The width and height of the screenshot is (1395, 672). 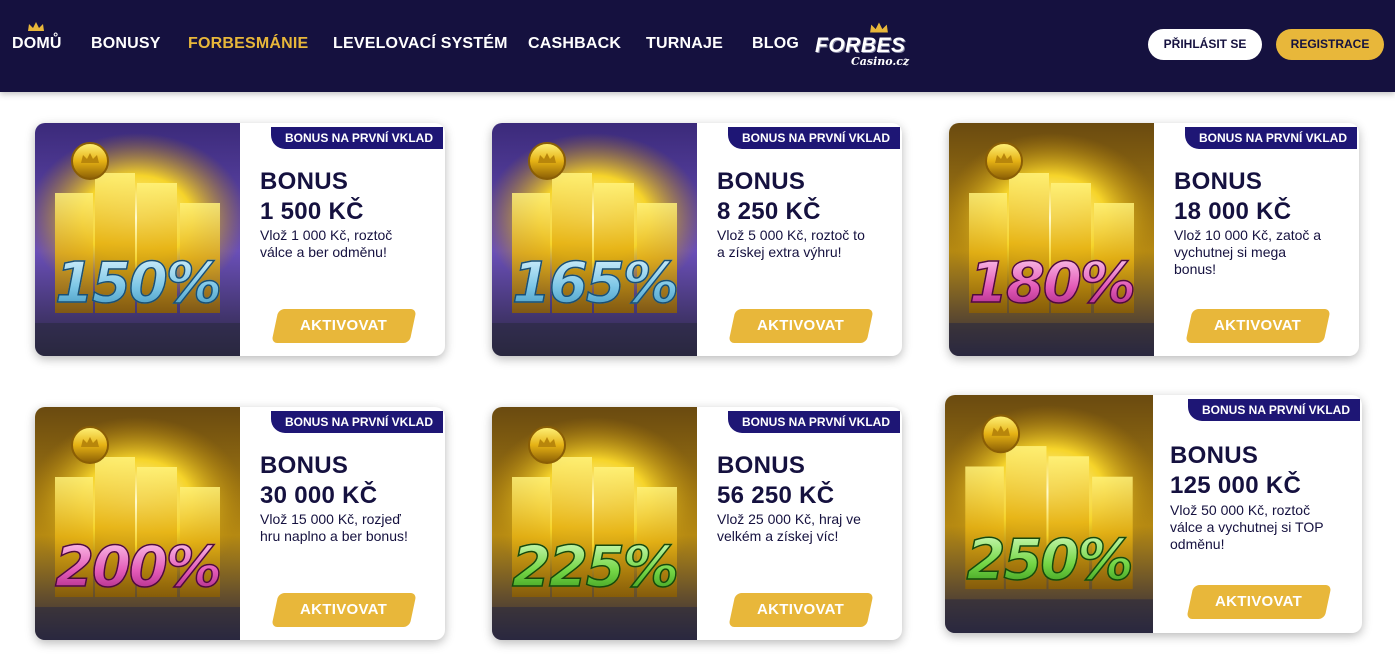 What do you see at coordinates (776, 495) in the screenshot?
I see `bonus-amount: 56 250 KČ` at bounding box center [776, 495].